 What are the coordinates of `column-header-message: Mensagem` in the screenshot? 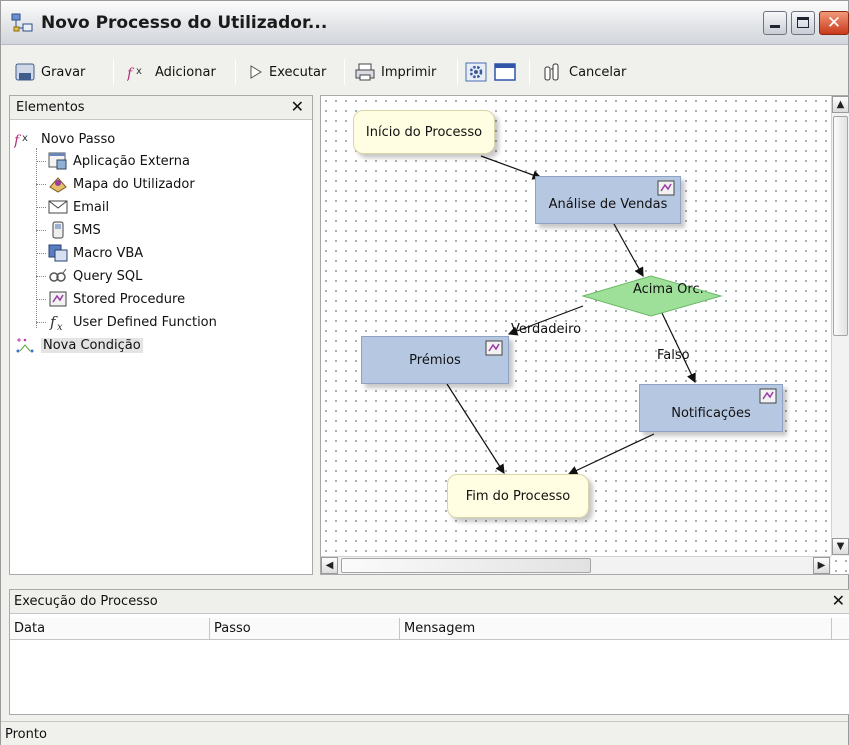 It's located at (616, 629).